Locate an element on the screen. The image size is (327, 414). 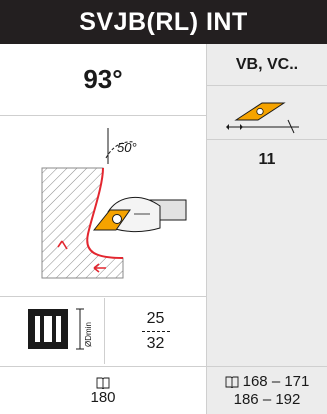
row-divider is located at coordinates (103, 296).